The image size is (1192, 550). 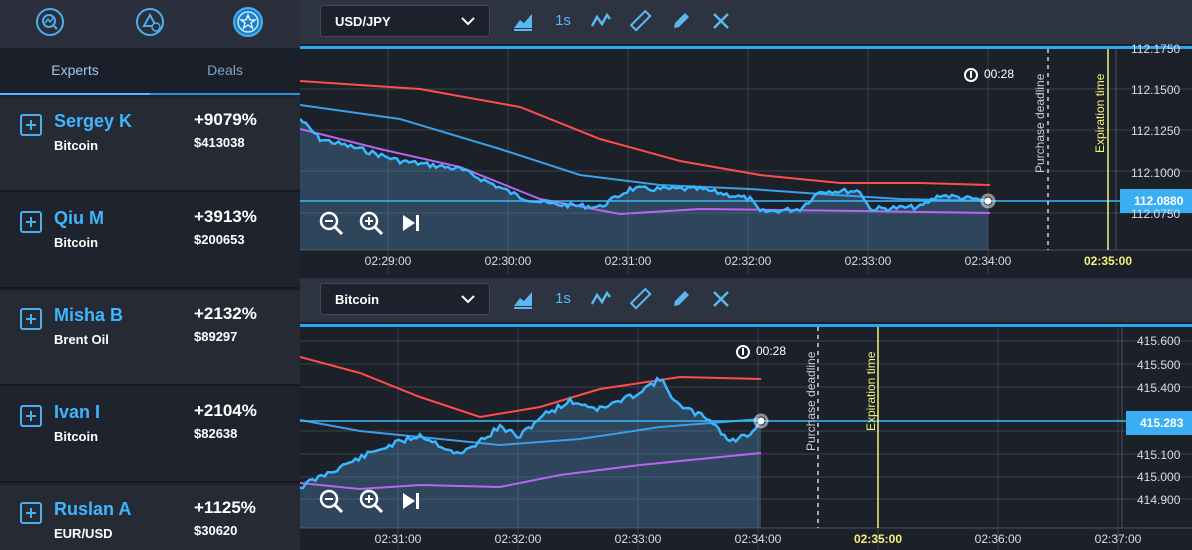 I want to click on expert-percent: +2132%, so click(x=225, y=313).